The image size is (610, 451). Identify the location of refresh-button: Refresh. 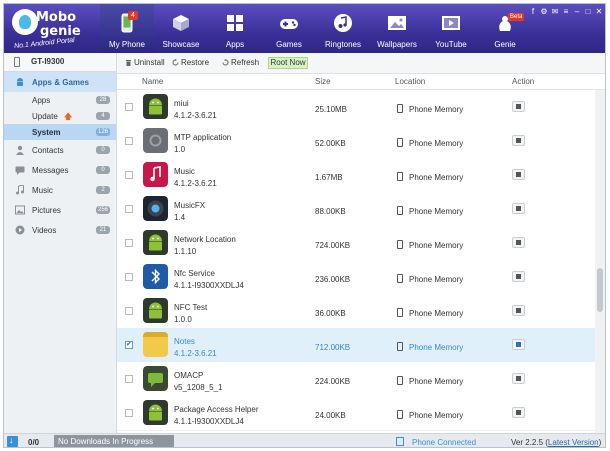
(240, 62).